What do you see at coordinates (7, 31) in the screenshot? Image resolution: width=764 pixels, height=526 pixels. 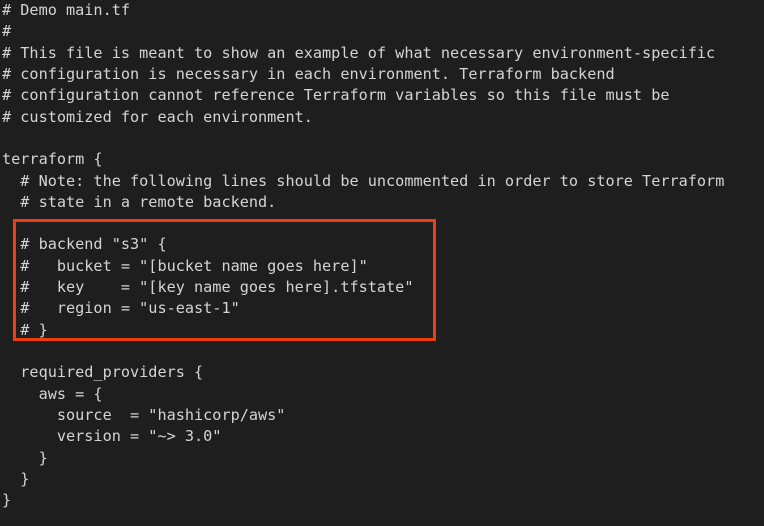 I see `code-line: #` at bounding box center [7, 31].